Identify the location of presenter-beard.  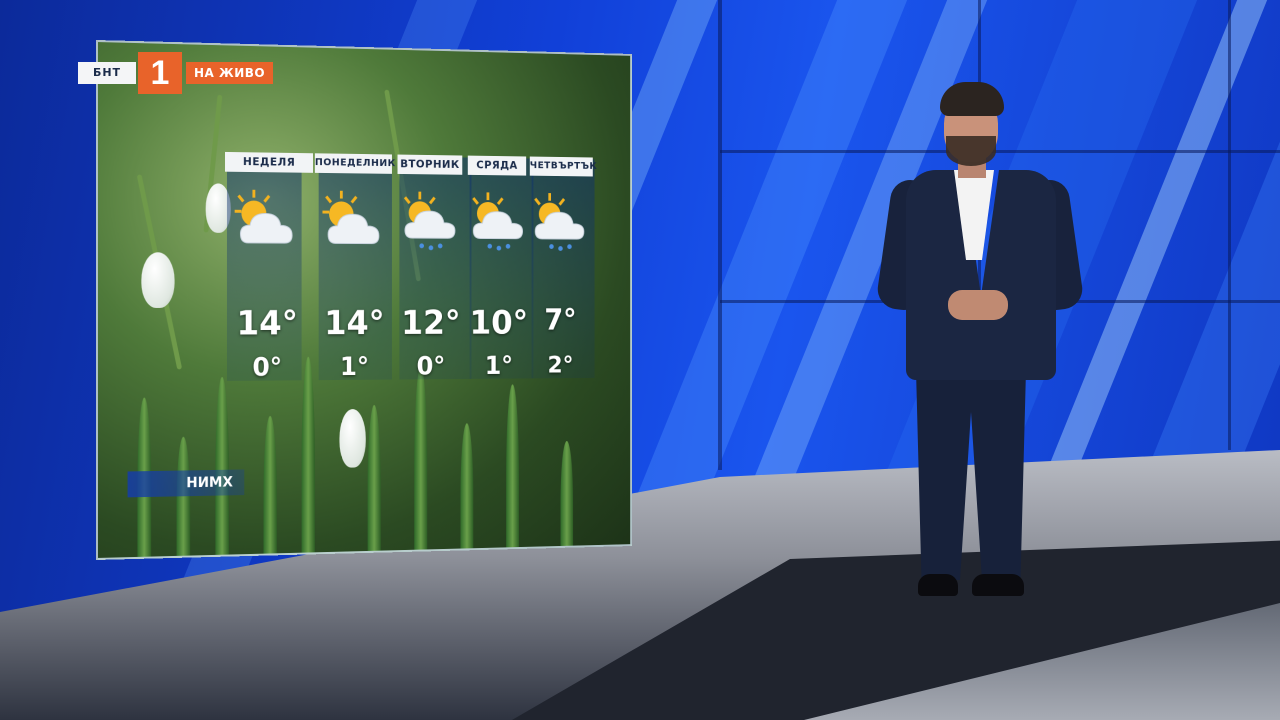
(971, 151).